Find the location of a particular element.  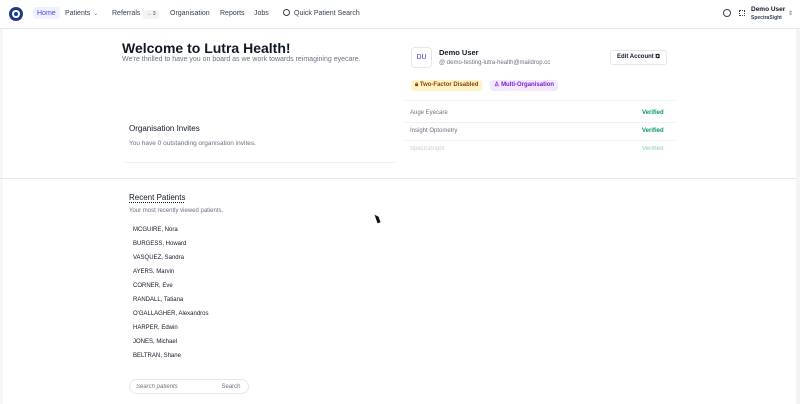

patient-link: VASQUEZ, Sandra is located at coordinates (158, 258).